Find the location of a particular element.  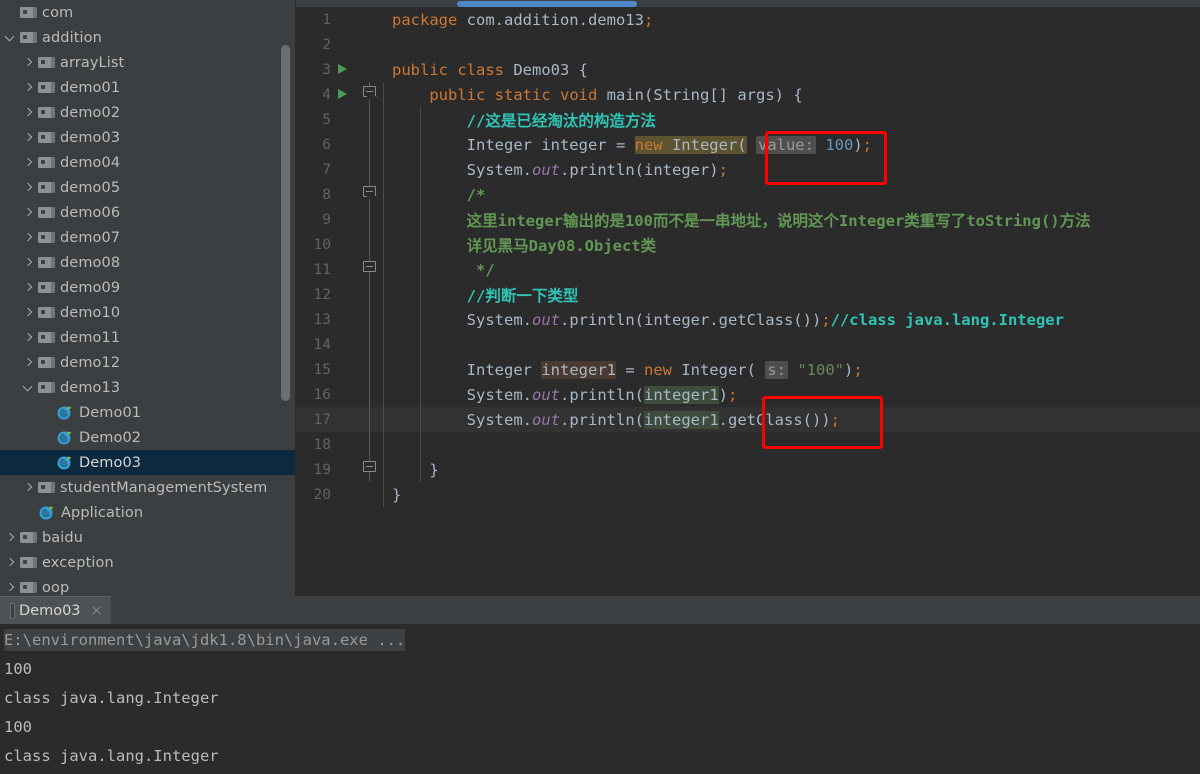

tree-item-demo01: Demo01 is located at coordinates (148, 412).